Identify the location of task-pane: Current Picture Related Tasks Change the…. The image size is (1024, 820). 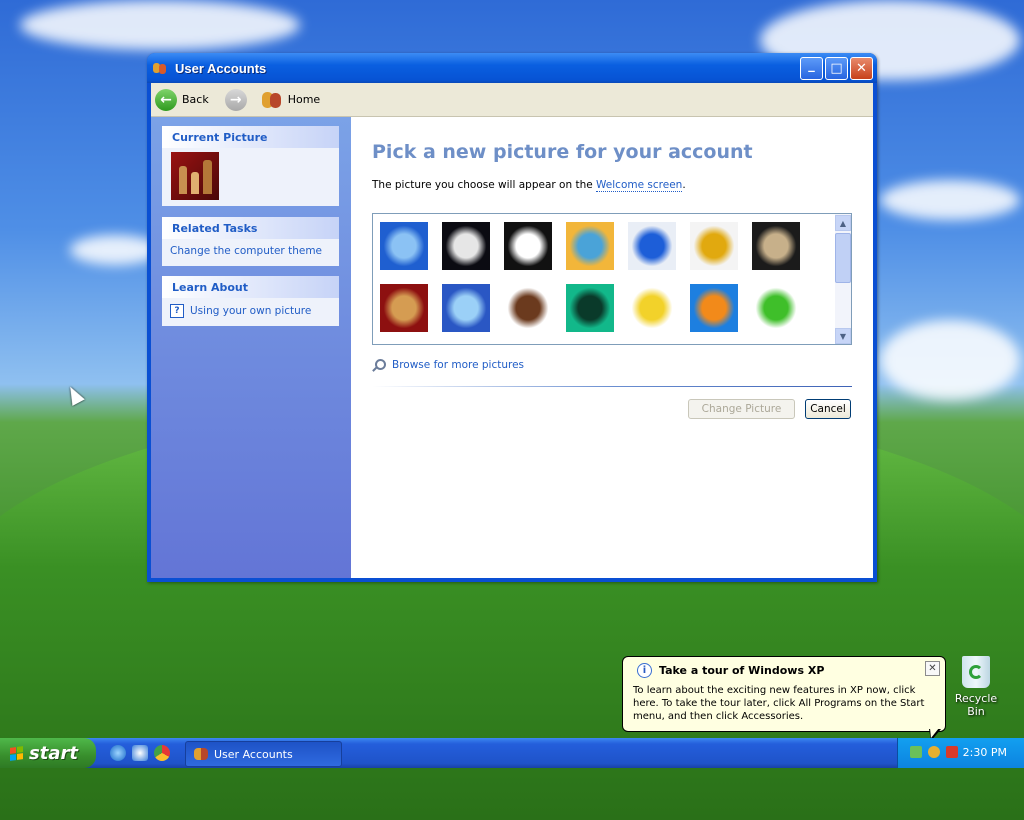
(251, 347).